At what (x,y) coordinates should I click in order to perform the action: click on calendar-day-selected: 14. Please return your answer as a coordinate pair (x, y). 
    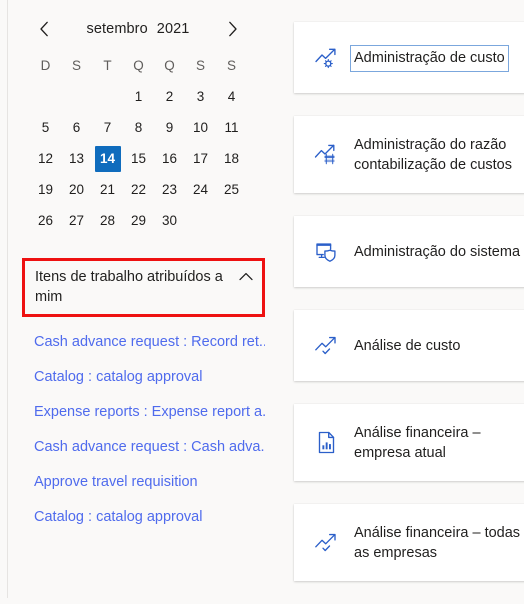
    Looking at the image, I should click on (107, 158).